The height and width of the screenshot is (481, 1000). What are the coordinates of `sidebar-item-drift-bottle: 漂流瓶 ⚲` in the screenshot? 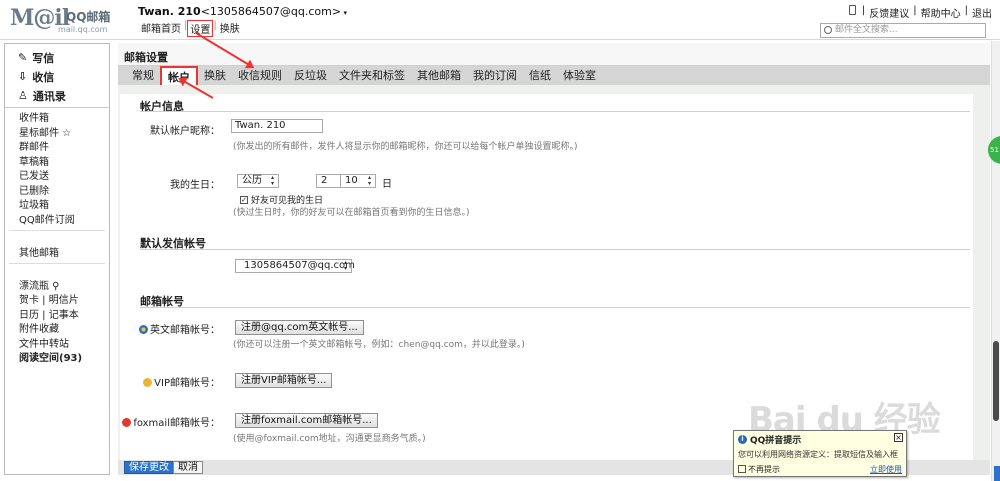 It's located at (64, 287).